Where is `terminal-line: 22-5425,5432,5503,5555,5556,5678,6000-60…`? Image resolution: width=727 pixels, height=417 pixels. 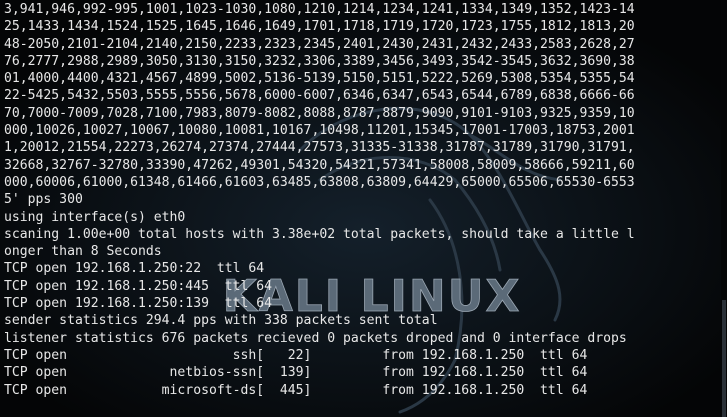
terminal-line: 22-5425,5432,5503,5555,5556,5678,6000-60… is located at coordinates (319, 96).